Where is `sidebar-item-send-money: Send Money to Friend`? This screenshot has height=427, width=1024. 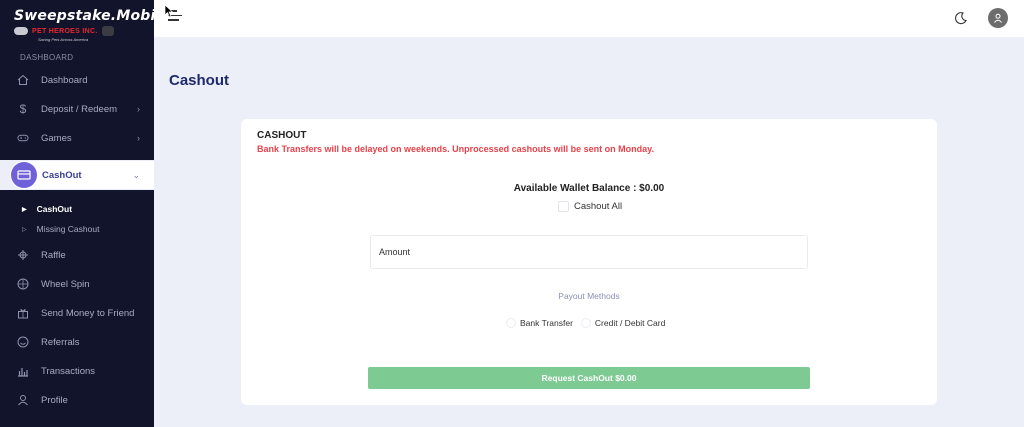
sidebar-item-send-money: Send Money to Friend is located at coordinates (77, 313).